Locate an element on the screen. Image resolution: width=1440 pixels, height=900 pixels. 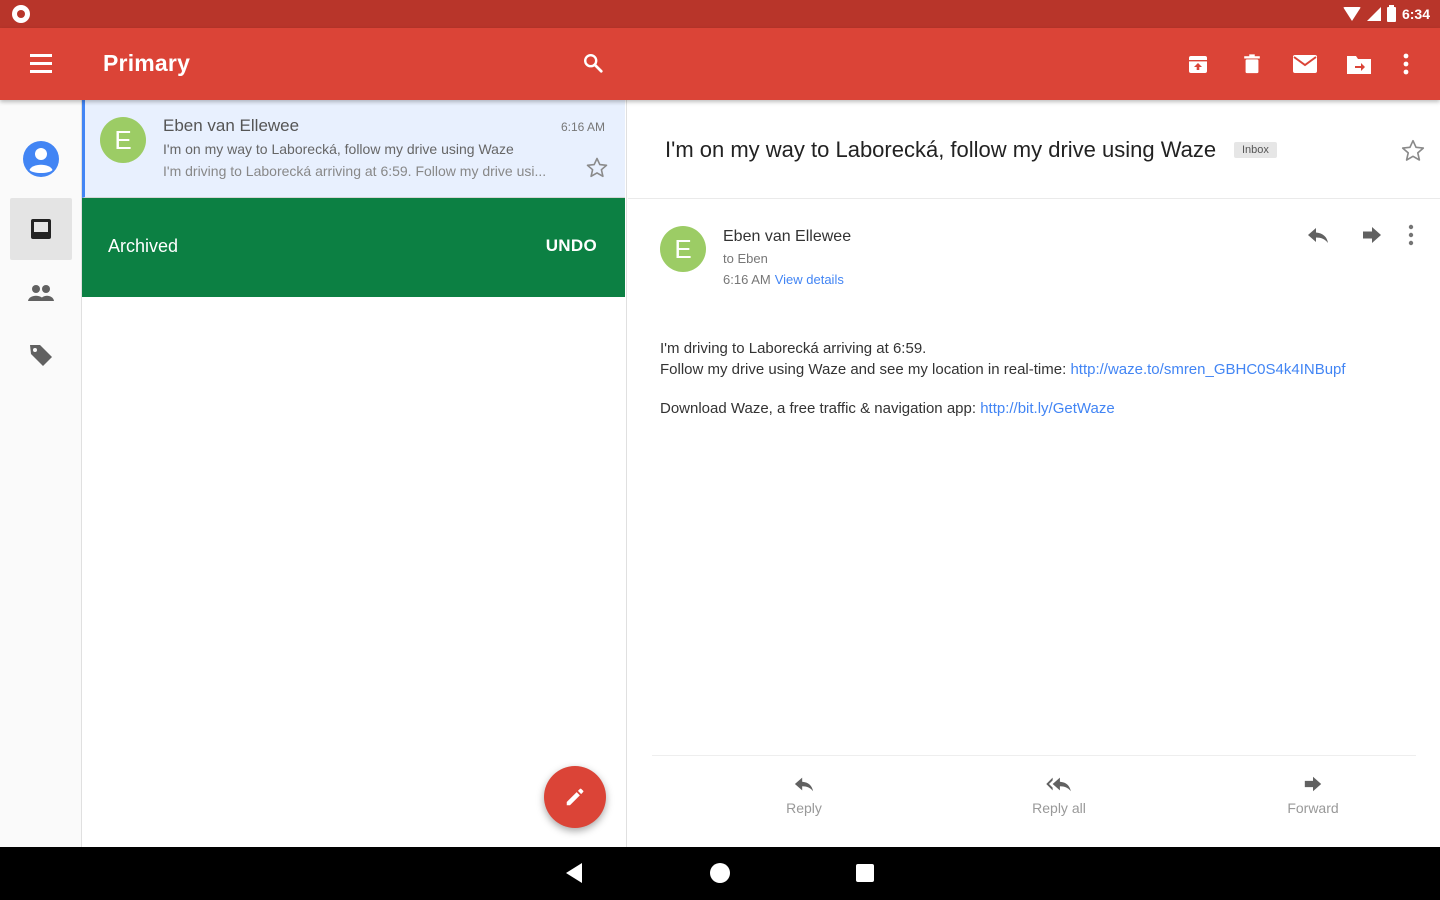
people-icon is located at coordinates (41, 293).